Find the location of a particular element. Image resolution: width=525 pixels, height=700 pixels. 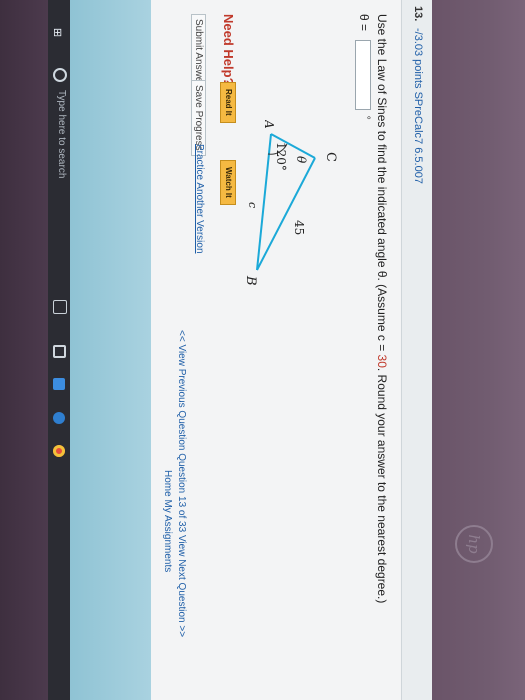

cortana-icon is located at coordinates (60, 75).